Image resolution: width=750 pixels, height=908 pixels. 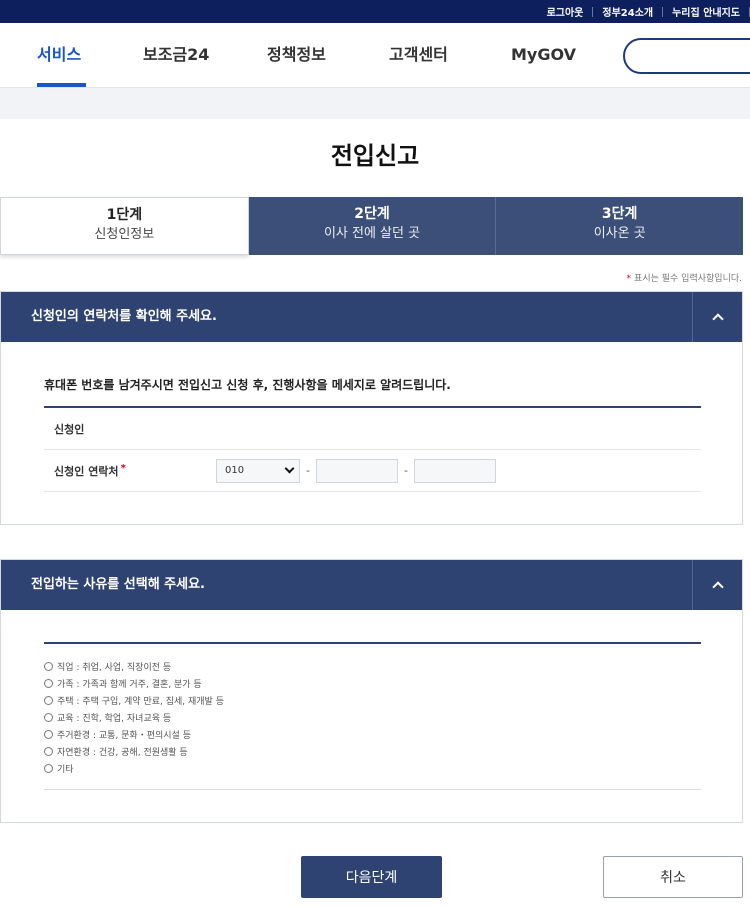 What do you see at coordinates (371, 317) in the screenshot?
I see `contact-panel-header: 신청인의 연락처를 확인해 주세요.` at bounding box center [371, 317].